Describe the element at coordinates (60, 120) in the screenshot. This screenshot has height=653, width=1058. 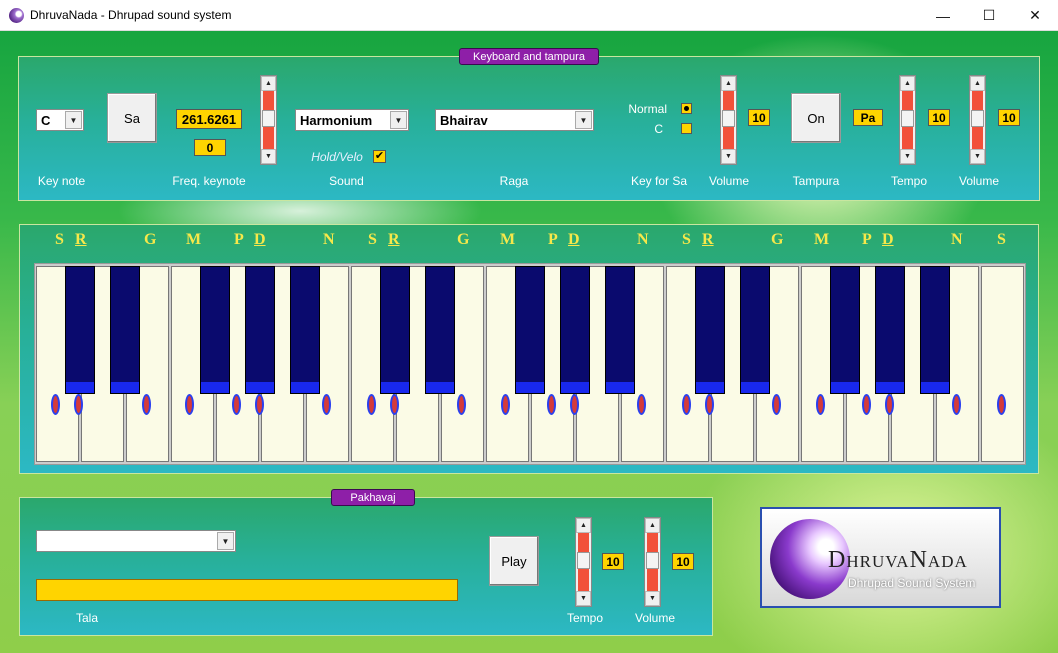
I see `key-note-combo: C ▼` at that location.